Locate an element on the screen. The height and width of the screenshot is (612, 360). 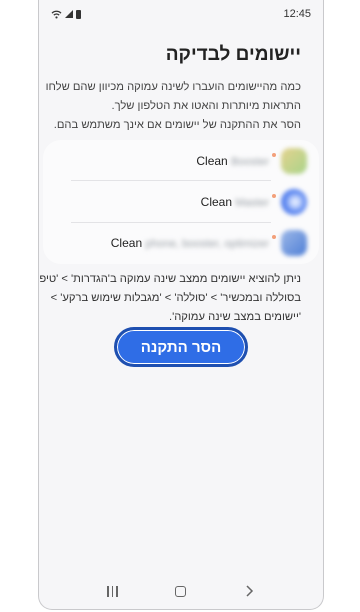
signal-icon is located at coordinates (69, 14).